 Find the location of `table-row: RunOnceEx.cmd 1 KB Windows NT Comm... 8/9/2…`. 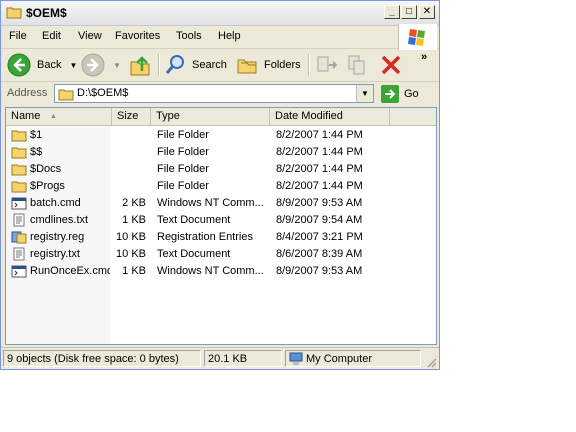

table-row: RunOnceEx.cmd 1 KB Windows NT Comm... 8/9/2… is located at coordinates (221, 271).